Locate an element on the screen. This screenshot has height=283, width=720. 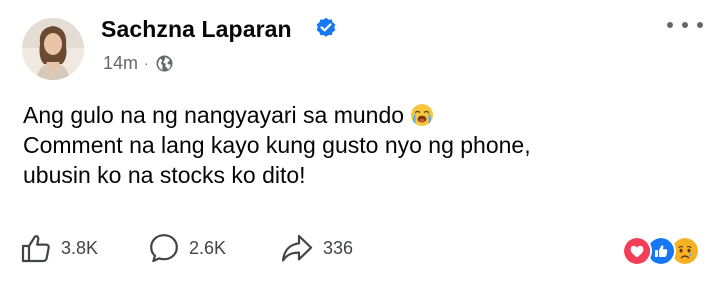
loudly-crying-face-icon is located at coordinates (422, 115).